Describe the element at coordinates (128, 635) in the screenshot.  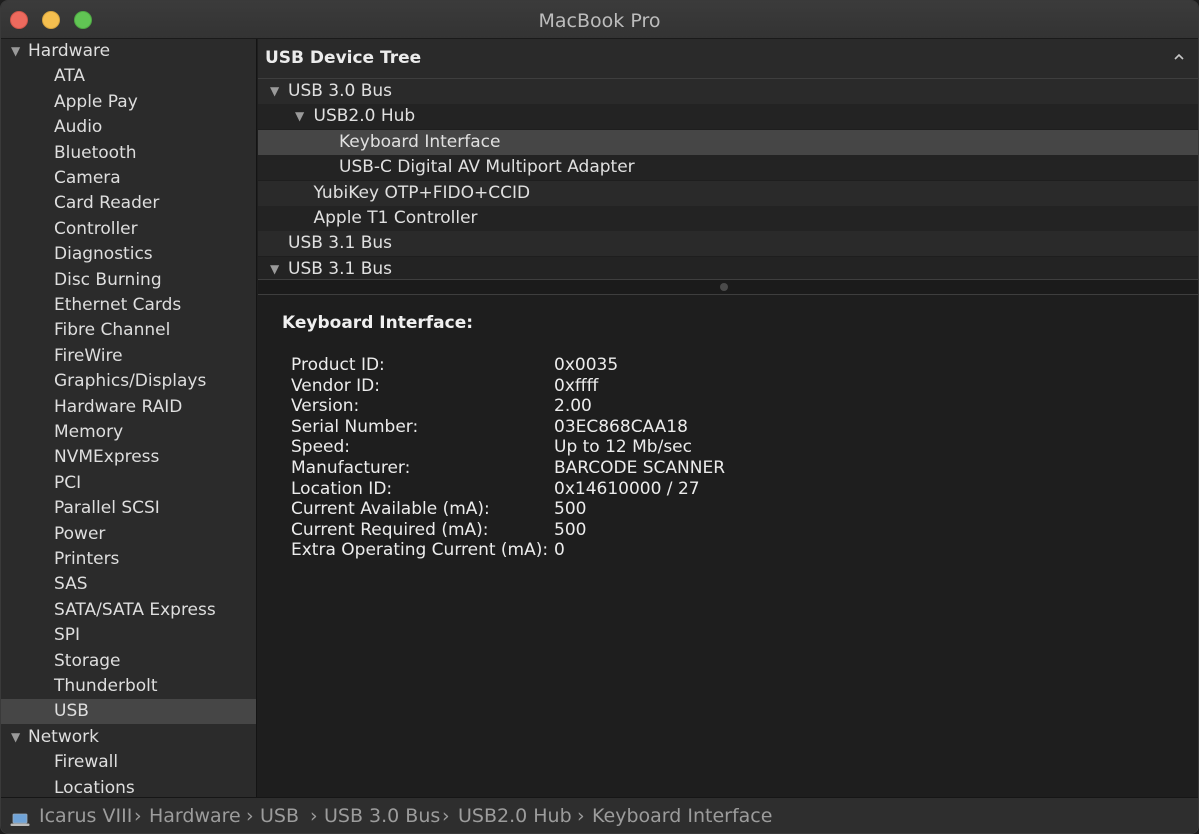
I see `sidebar-item-spi: SPI` at that location.